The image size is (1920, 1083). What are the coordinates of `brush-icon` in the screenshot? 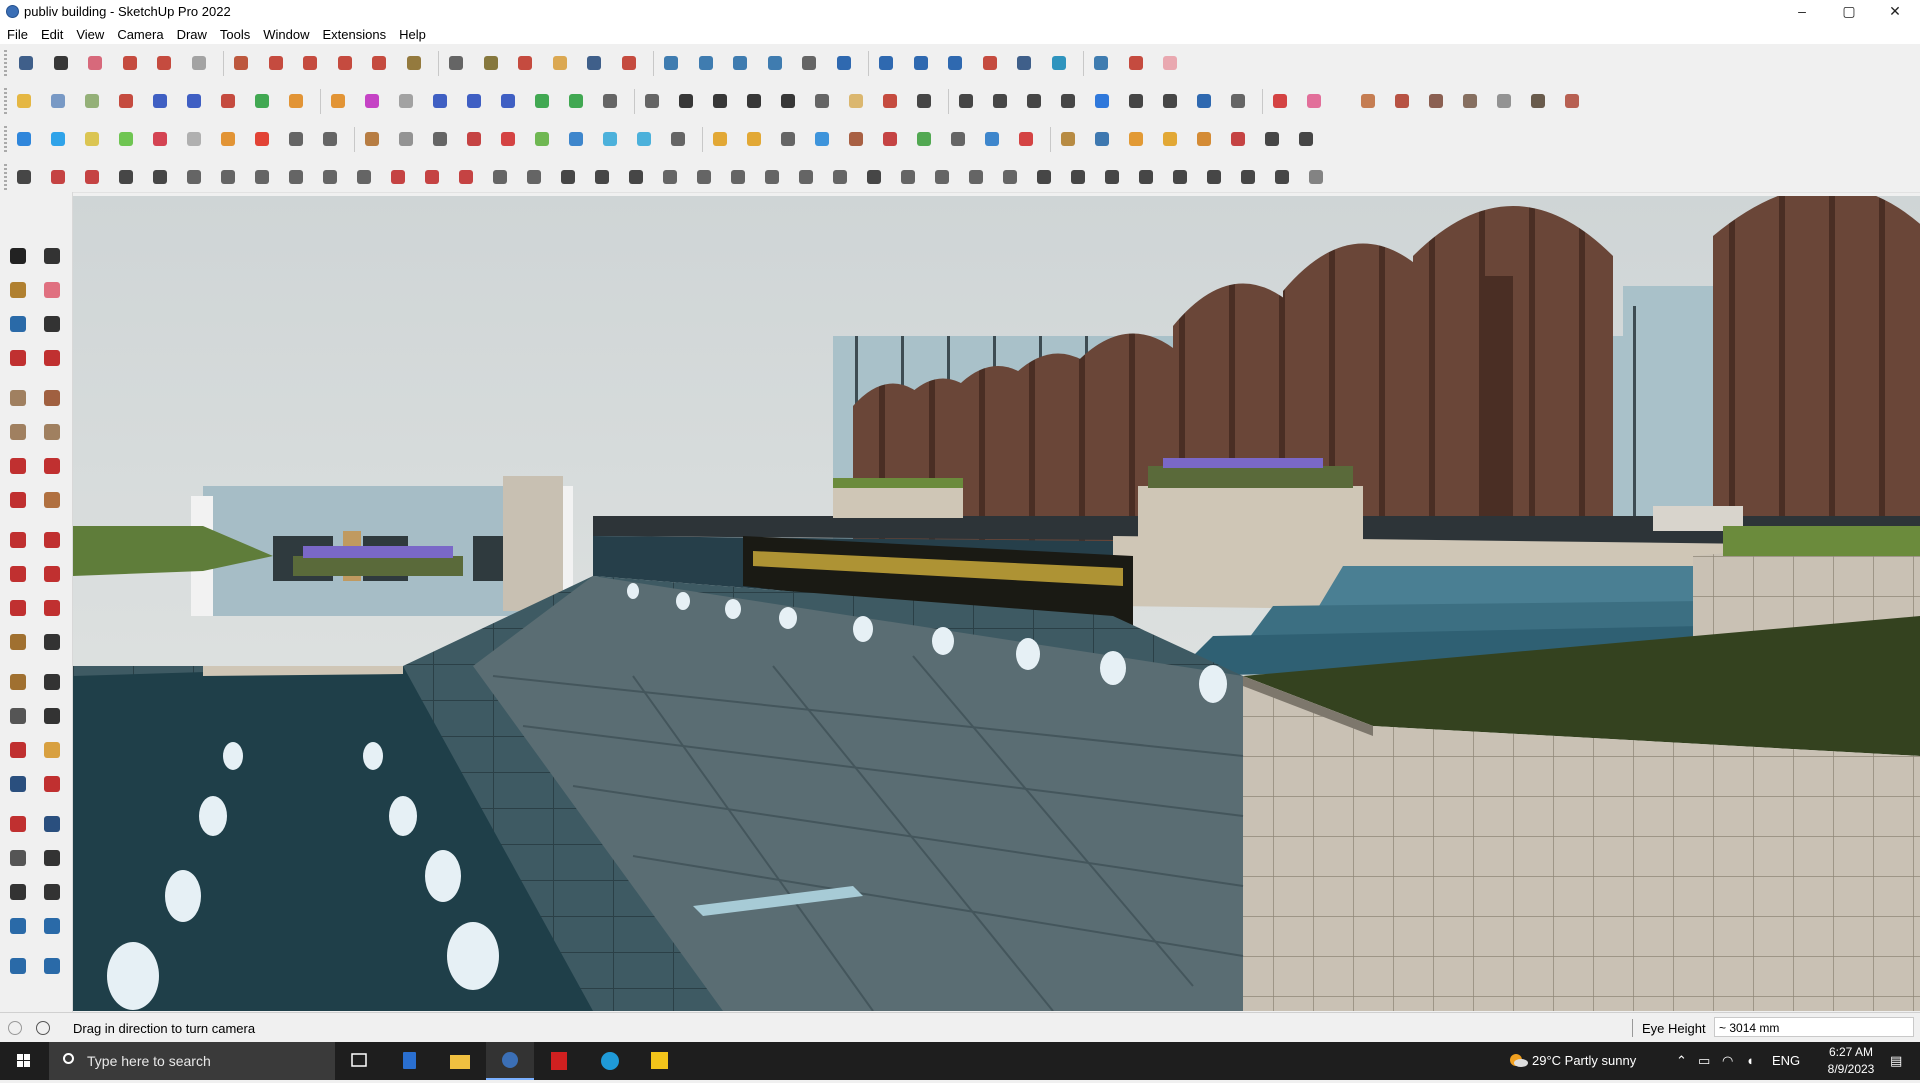 It's located at (1282, 177).